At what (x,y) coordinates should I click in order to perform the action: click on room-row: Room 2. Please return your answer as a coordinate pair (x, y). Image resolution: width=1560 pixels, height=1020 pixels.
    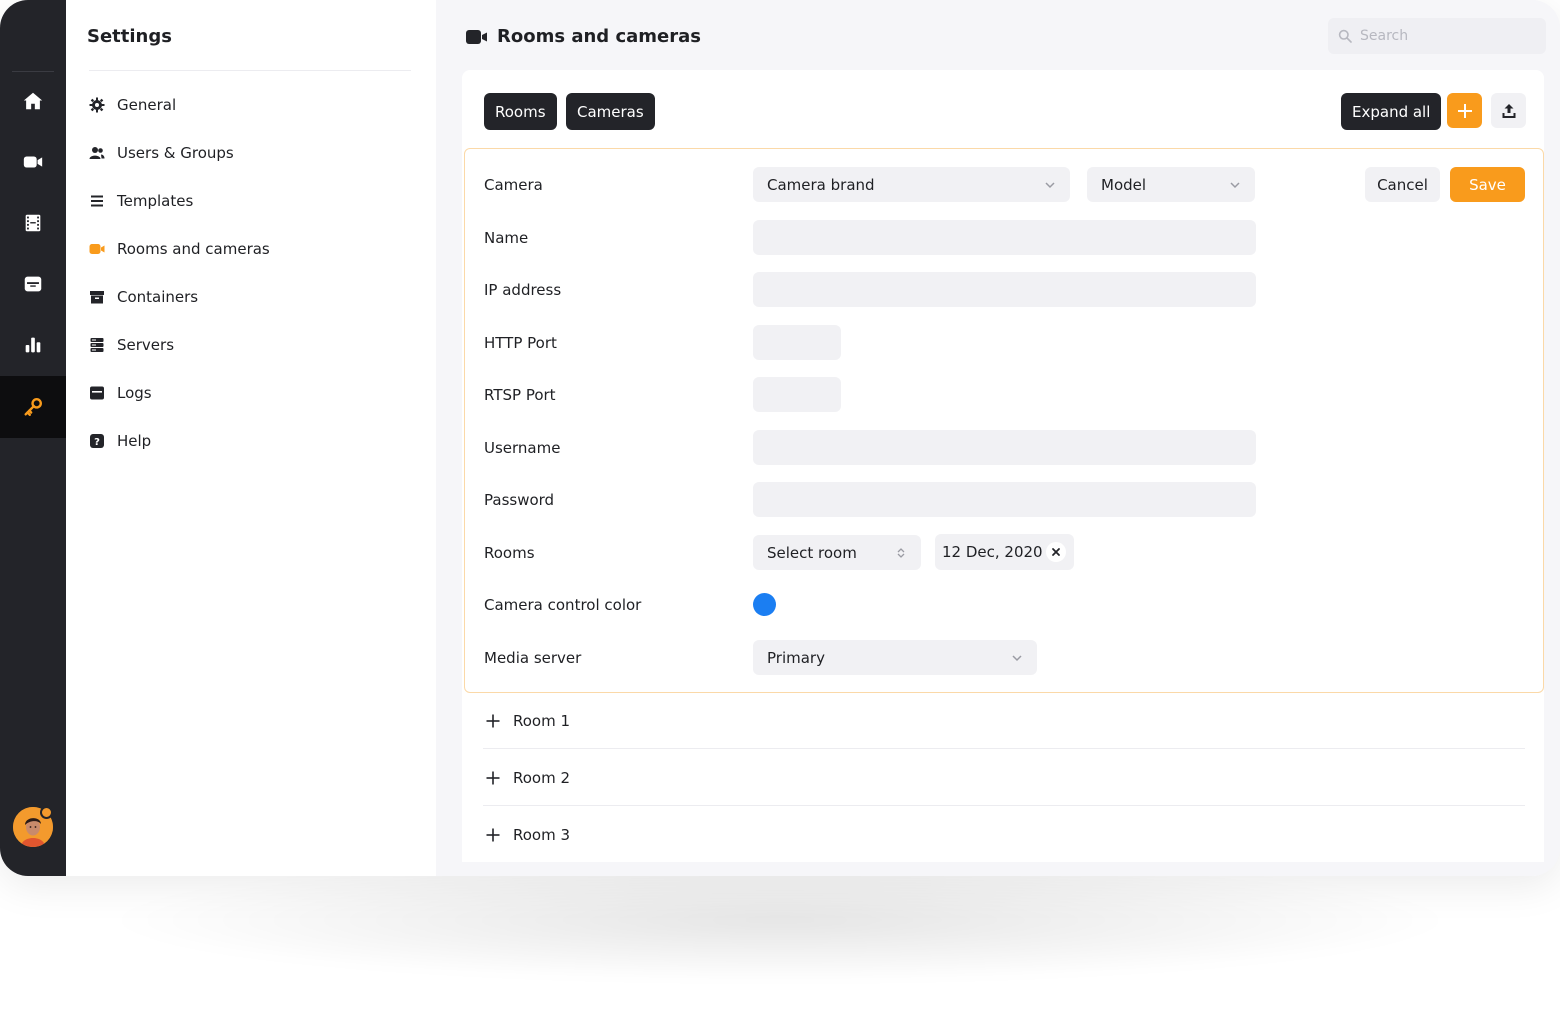
    Looking at the image, I should click on (1004, 777).